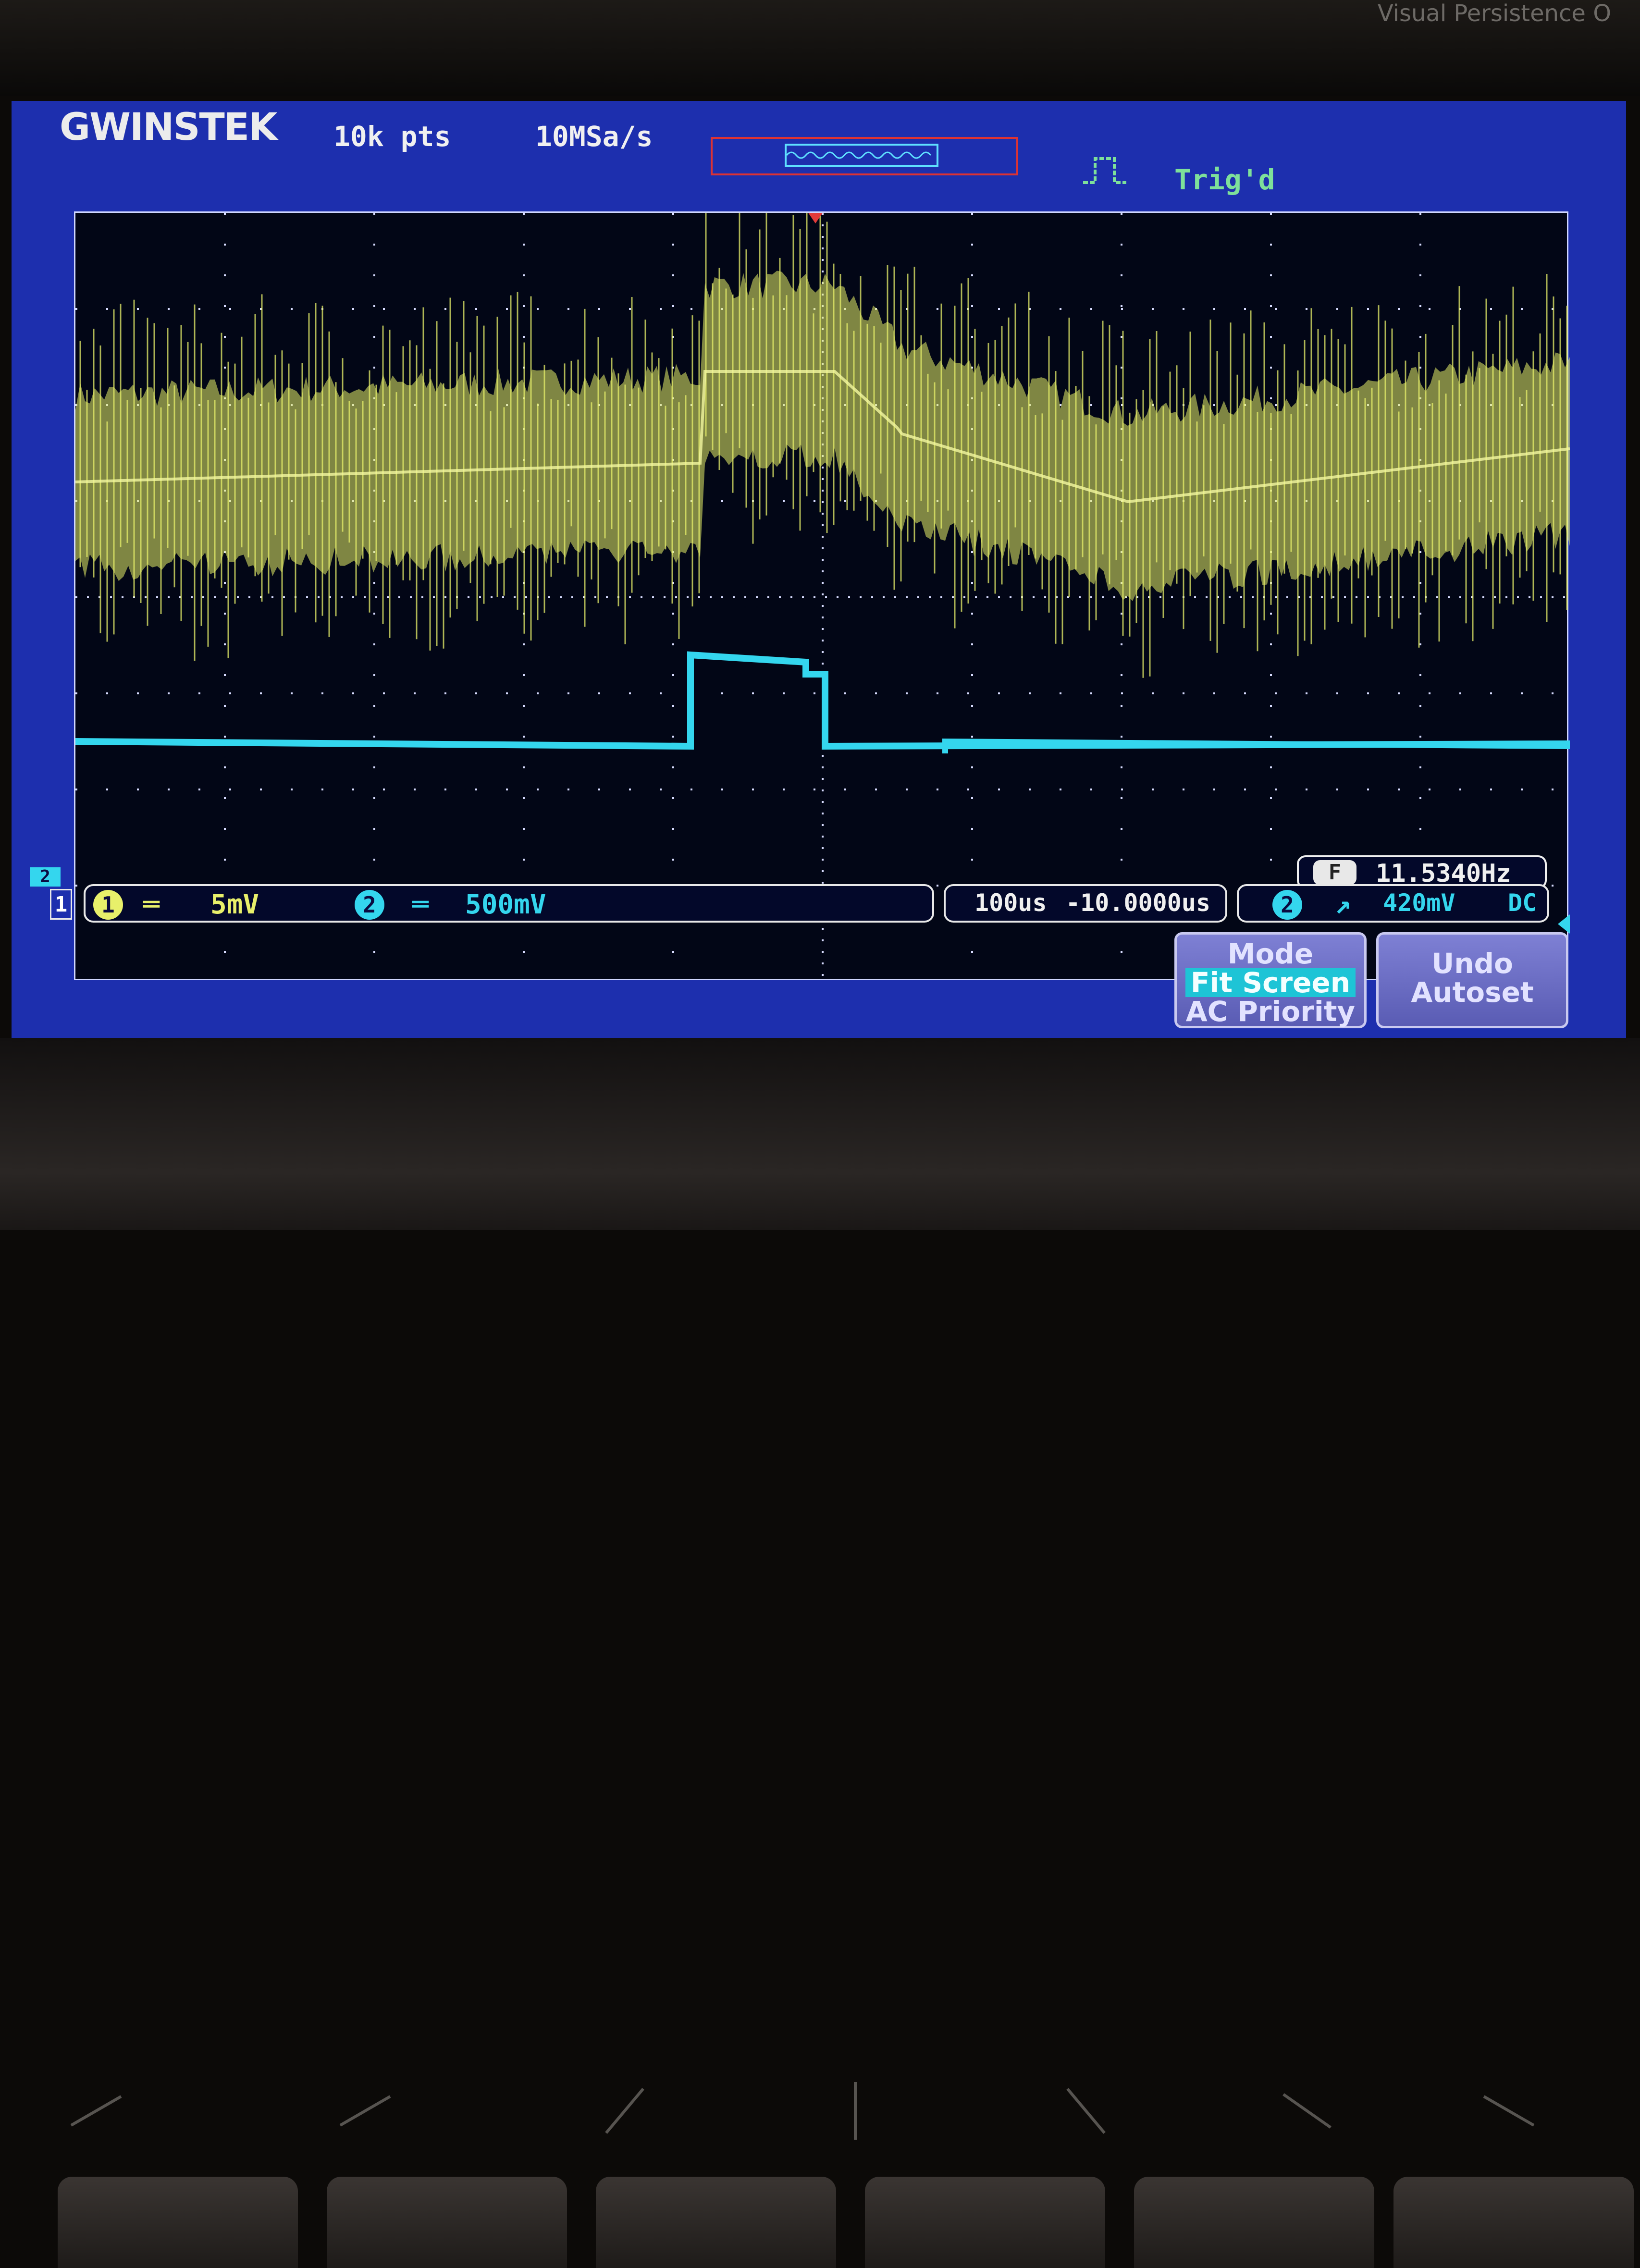 The height and width of the screenshot is (2268, 1640). Describe the element at coordinates (1343, 904) in the screenshot. I see `rising-edge-icon: ↗` at that location.